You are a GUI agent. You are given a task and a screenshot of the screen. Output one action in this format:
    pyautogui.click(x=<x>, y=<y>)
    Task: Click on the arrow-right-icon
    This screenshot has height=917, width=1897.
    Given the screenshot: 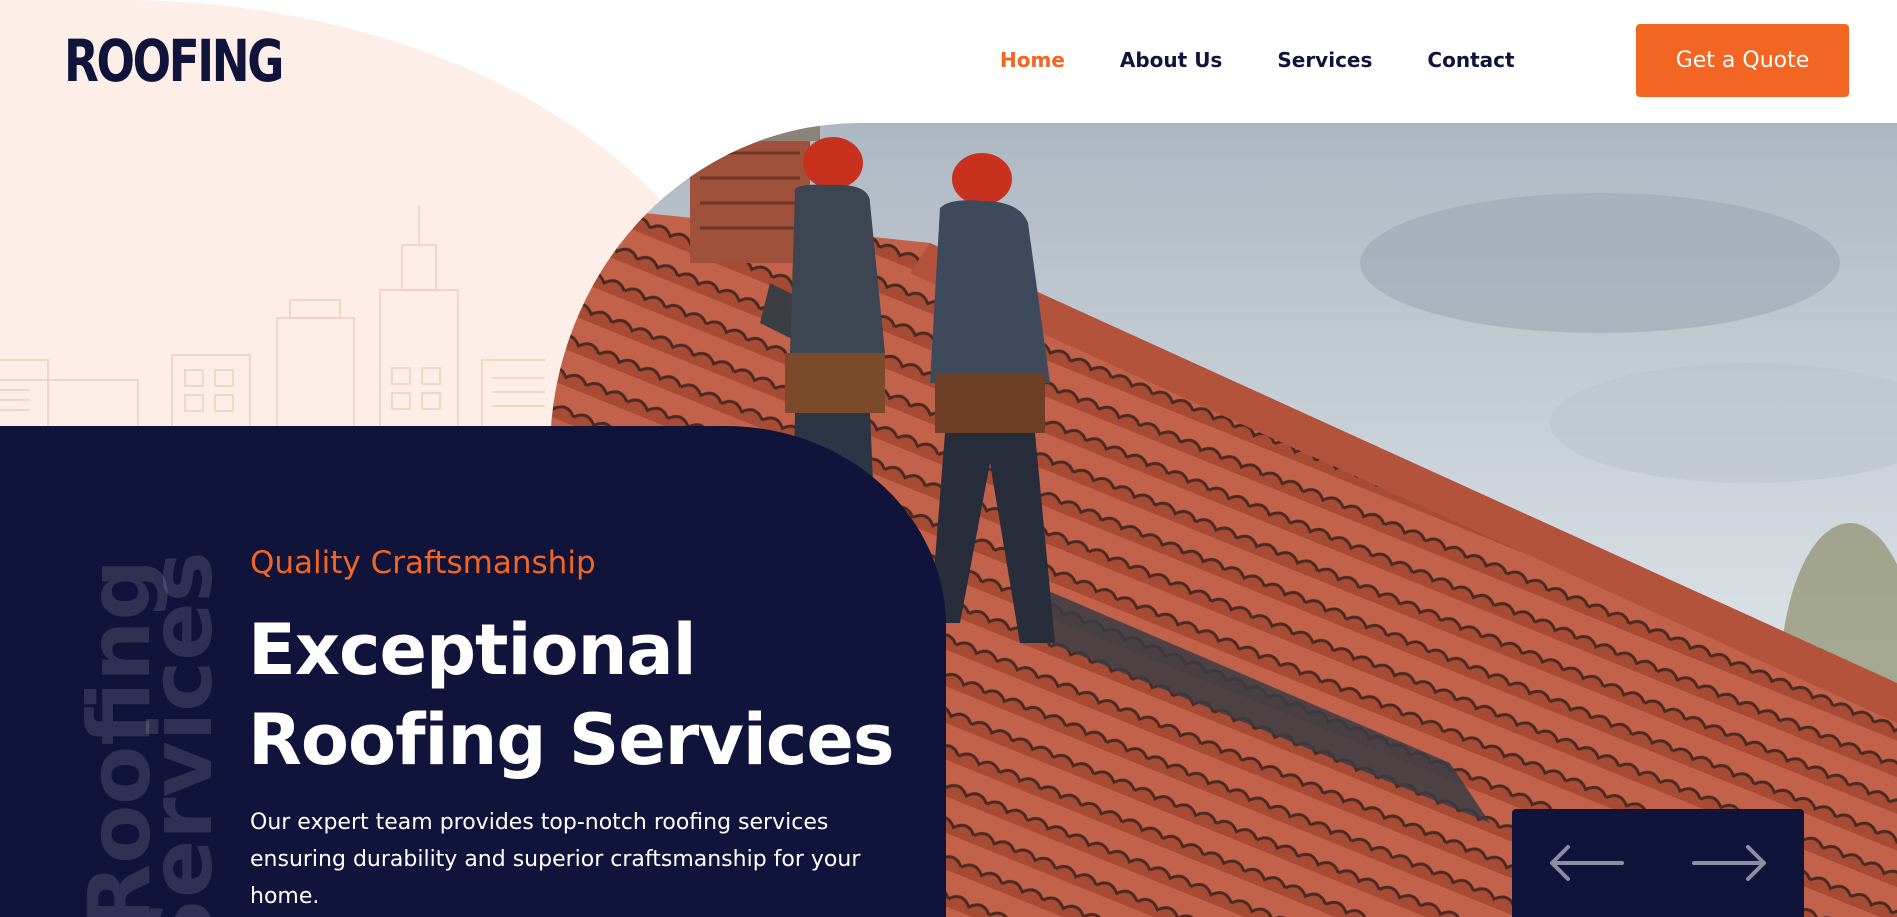 What is the action you would take?
    pyautogui.click(x=1729, y=863)
    